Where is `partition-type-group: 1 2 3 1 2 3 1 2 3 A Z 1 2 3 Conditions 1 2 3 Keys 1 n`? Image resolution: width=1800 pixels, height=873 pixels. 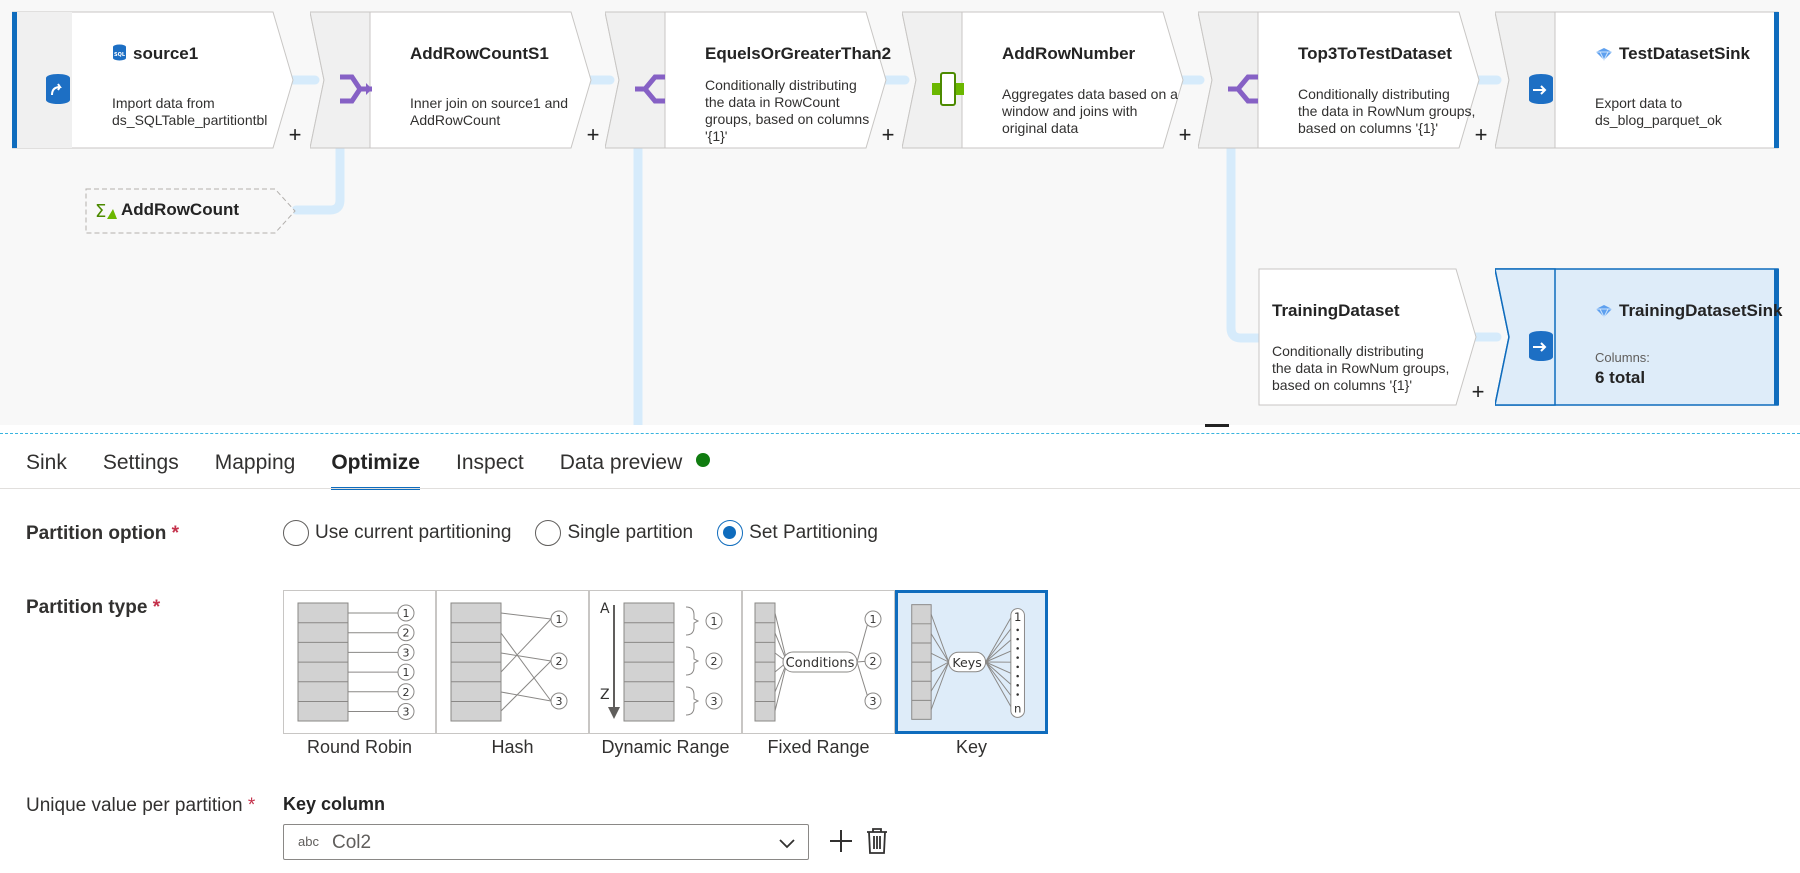
partition-type-group: 1 2 3 1 2 3 1 2 3 A Z 1 2 3 Conditions 1 2 3 Keys 1 n is located at coordinates (665, 662).